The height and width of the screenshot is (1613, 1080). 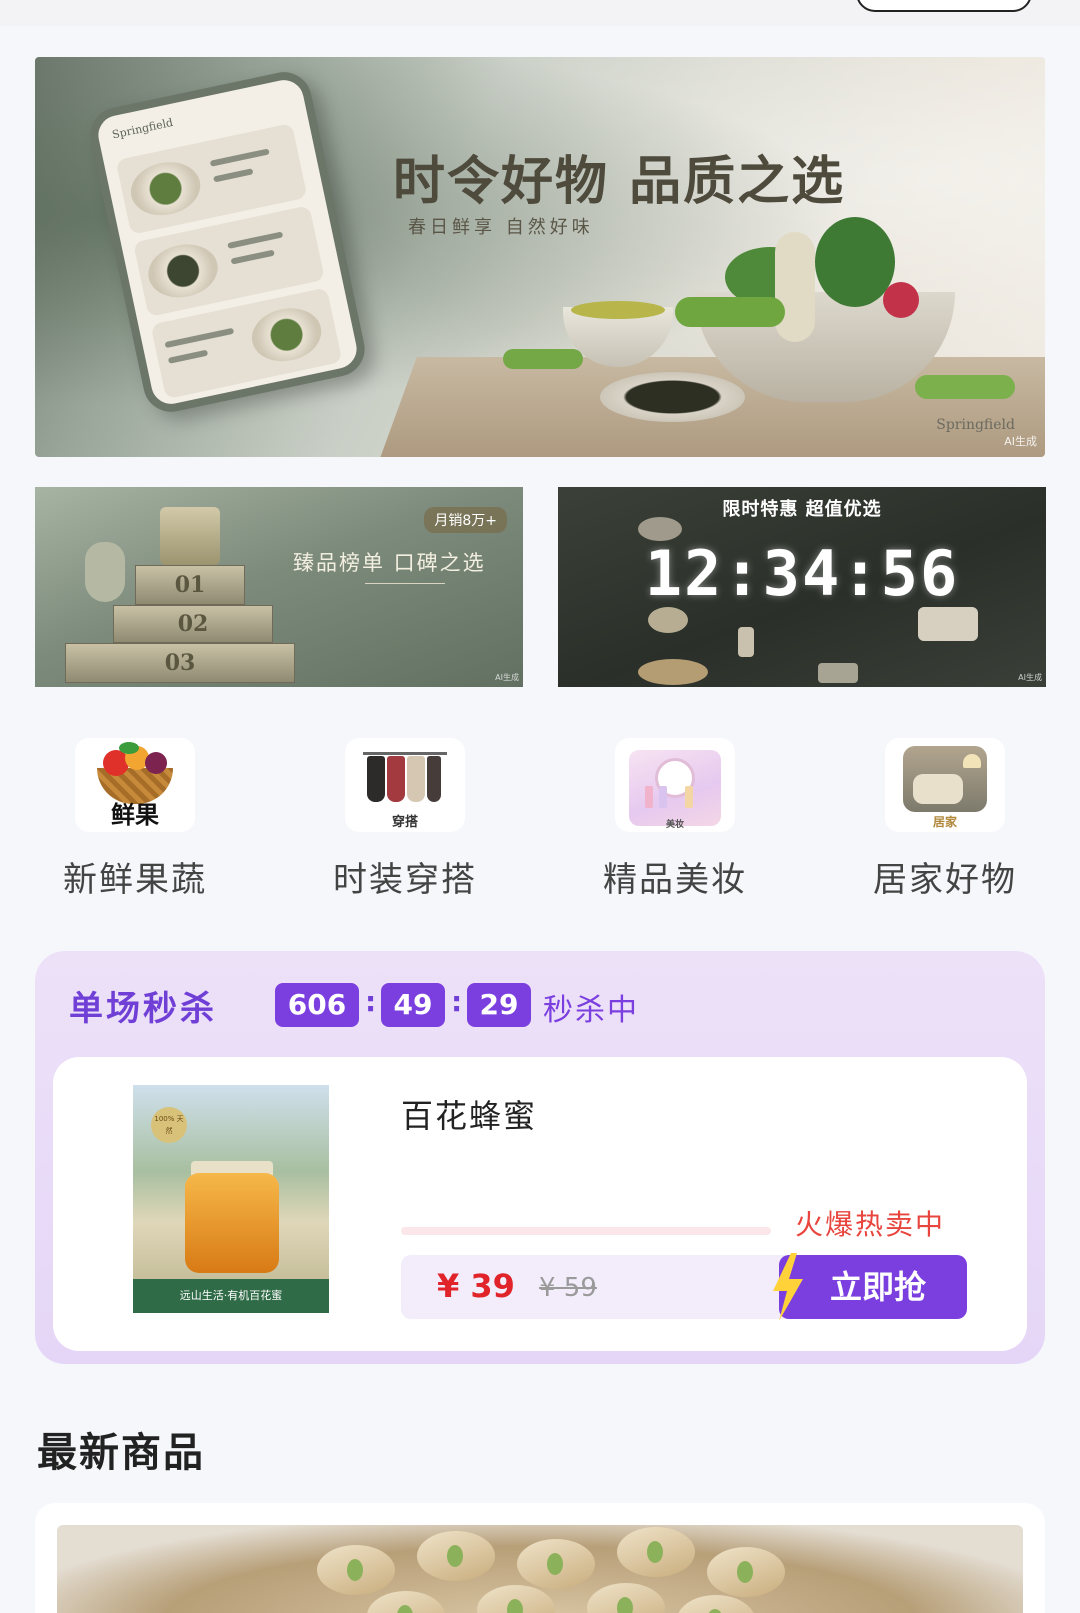 What do you see at coordinates (231, 1296) in the screenshot?
I see `product-image-caption: 远山生活·有机百花蜜` at bounding box center [231, 1296].